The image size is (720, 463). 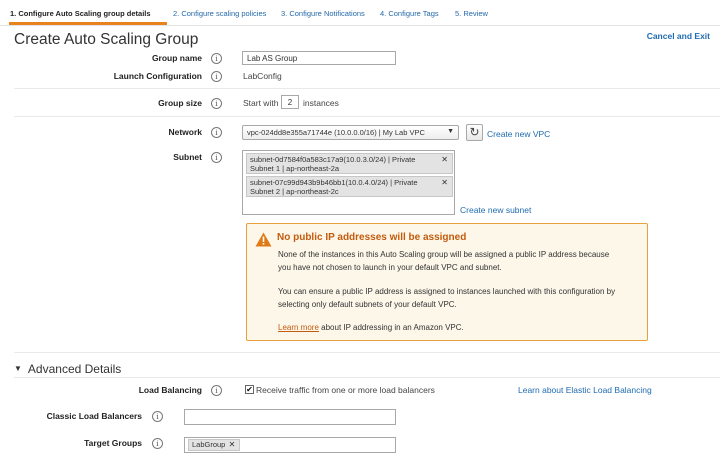 I want to click on refresh-icon: ↻, so click(x=474, y=132).